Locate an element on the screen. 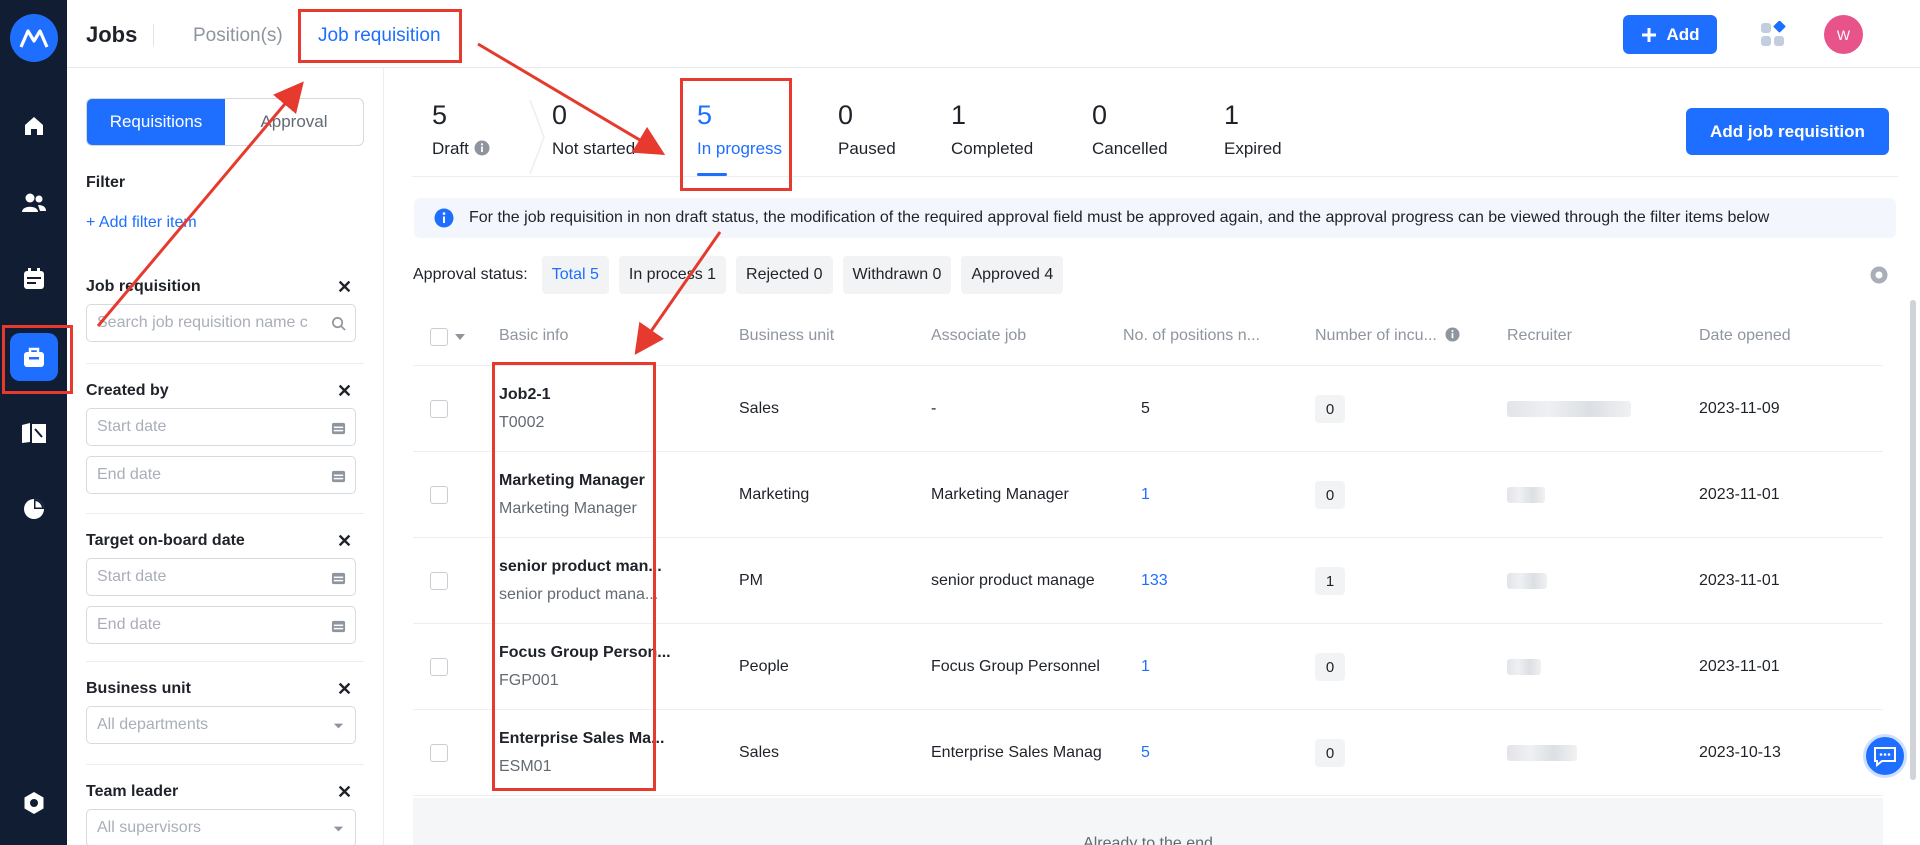 The height and width of the screenshot is (845, 1920). clear-job-requisition-icon: ✕ is located at coordinates (344, 287).